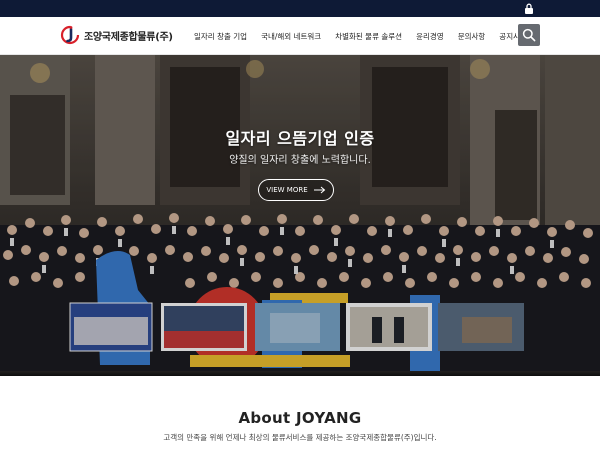  I want to click on nav-item-logistics-solution: 차별화된 물류 솔루션, so click(368, 36).